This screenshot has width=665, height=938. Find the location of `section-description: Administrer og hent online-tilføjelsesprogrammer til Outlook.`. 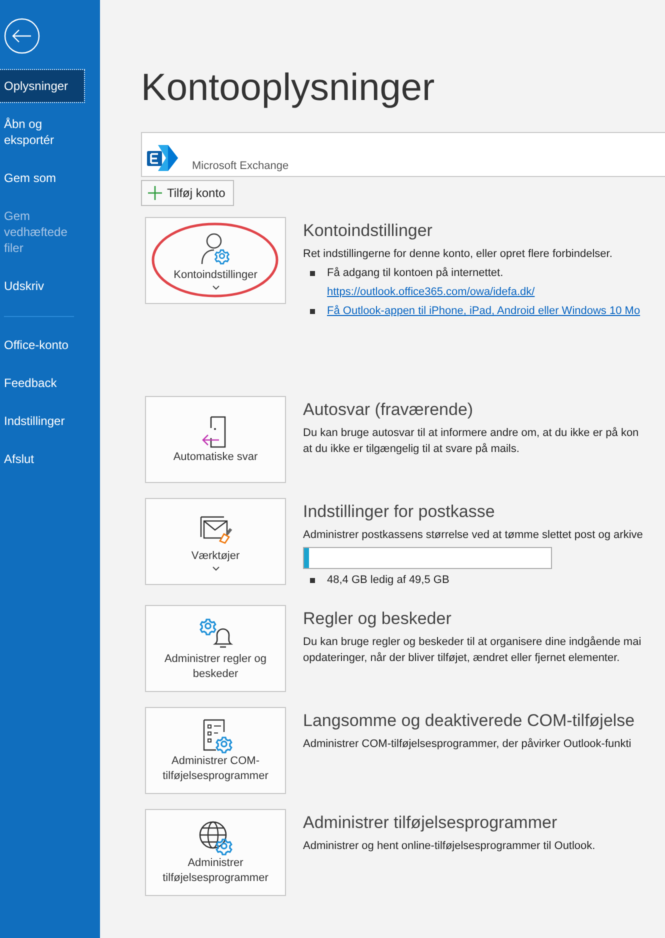

section-description: Administrer og hent online-tilføjelsesprogrammer til Outlook. is located at coordinates (449, 846).